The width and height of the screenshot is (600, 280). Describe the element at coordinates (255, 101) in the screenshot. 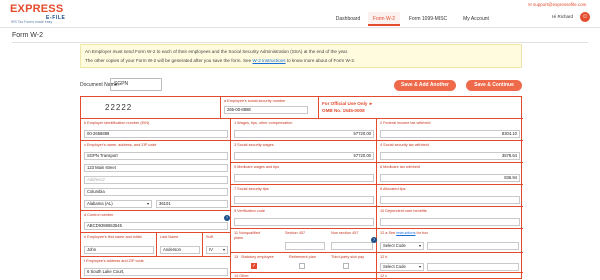

I see `box-a-label: a Employee's social security number` at that location.